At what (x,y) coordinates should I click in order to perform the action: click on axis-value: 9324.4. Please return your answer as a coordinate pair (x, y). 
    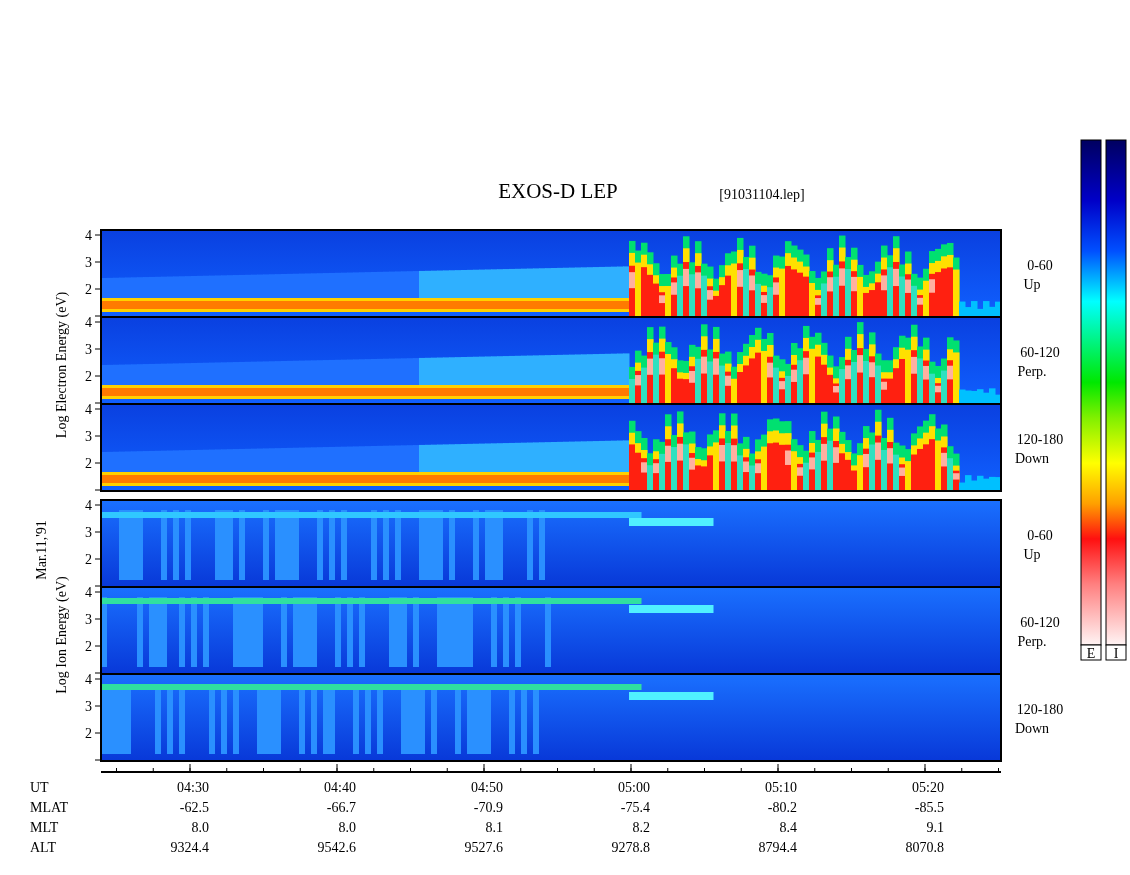
    Looking at the image, I should click on (189, 847).